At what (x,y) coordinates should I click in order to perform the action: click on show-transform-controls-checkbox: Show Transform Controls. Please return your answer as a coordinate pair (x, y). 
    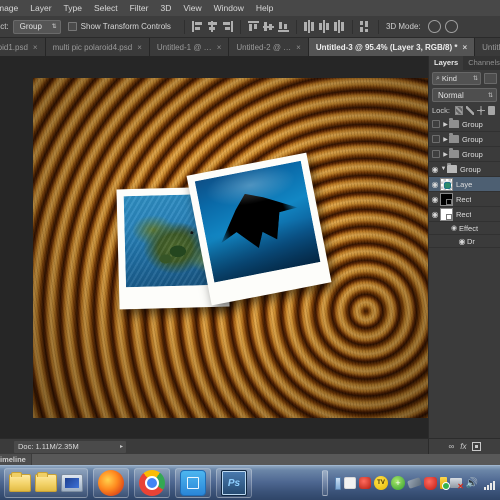
    Looking at the image, I should click on (119, 26).